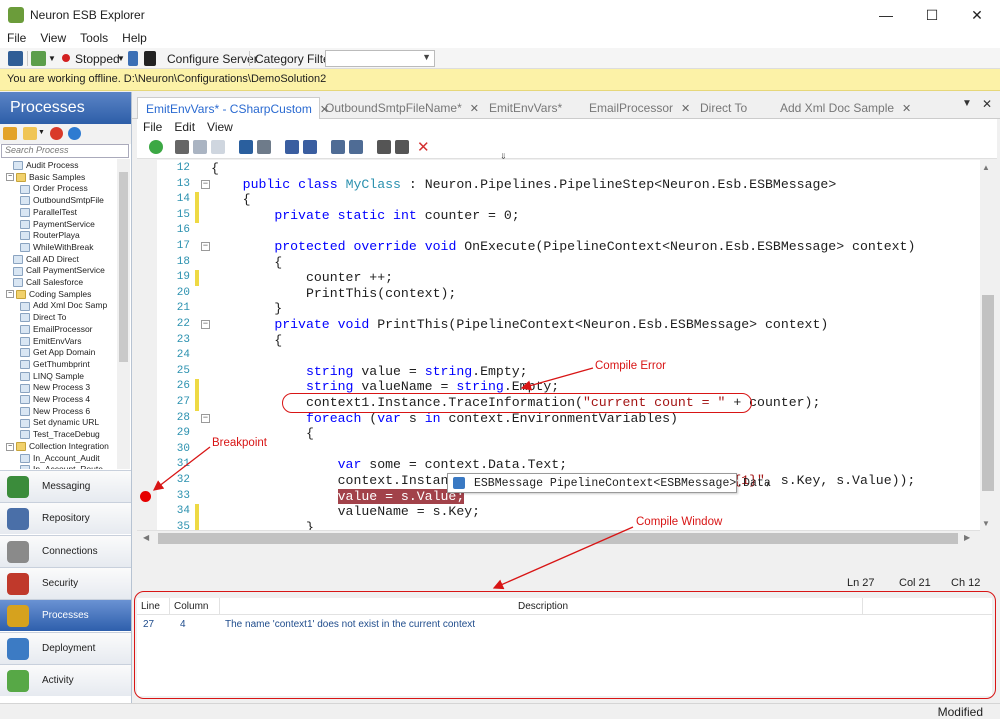  What do you see at coordinates (181, 468) in the screenshot?
I see `breakpoint-arrow` at bounding box center [181, 468].